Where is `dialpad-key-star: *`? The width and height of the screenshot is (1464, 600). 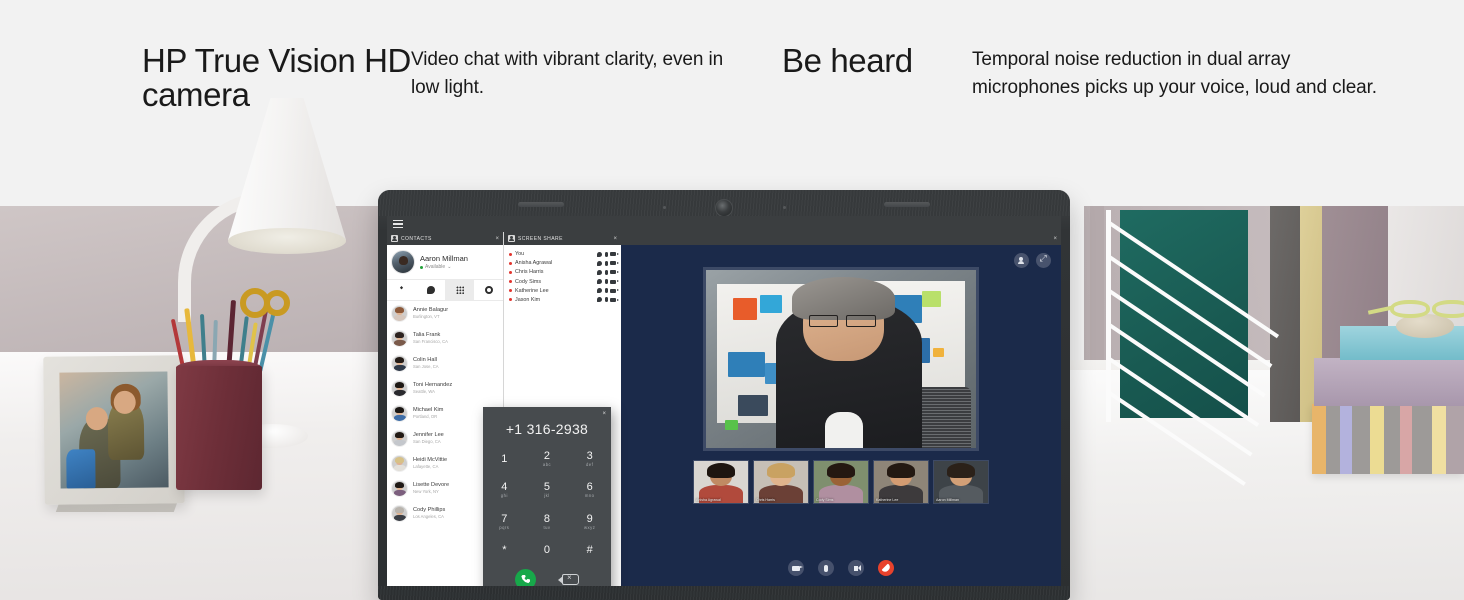 dialpad-key-star: * is located at coordinates (504, 550).